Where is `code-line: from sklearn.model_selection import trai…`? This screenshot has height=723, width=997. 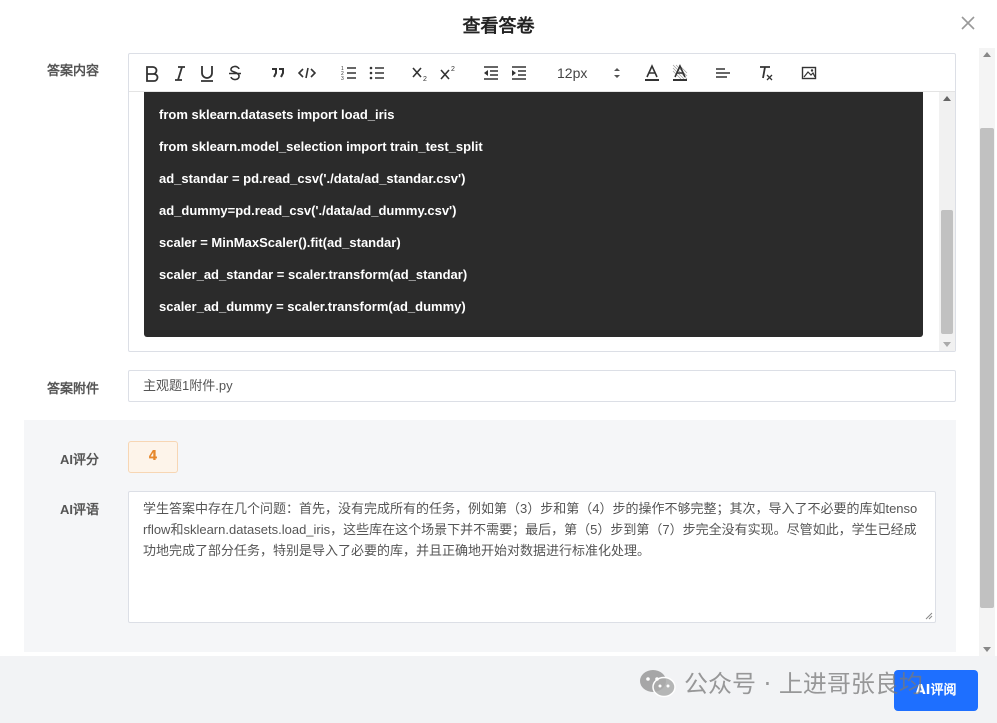 code-line: from sklearn.model_selection import trai… is located at coordinates (321, 146).